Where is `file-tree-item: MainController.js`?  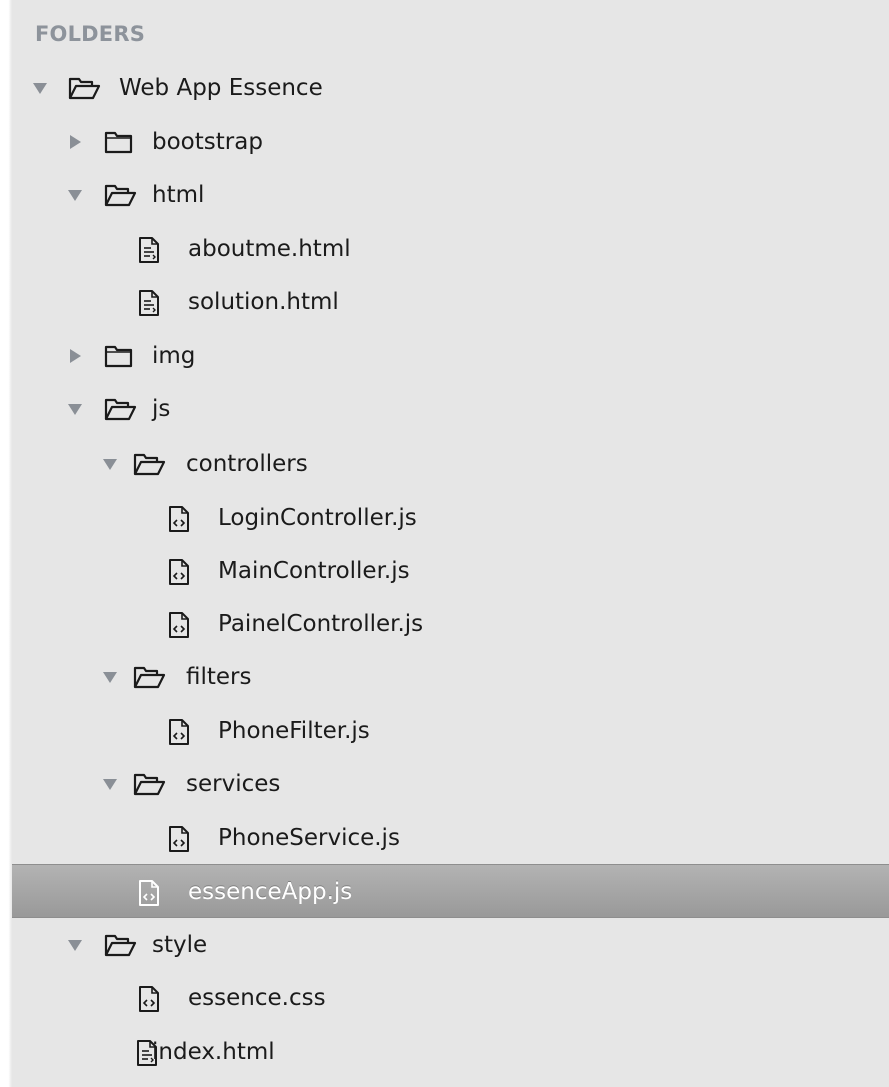
file-tree-item: MainController.js is located at coordinates (450, 571).